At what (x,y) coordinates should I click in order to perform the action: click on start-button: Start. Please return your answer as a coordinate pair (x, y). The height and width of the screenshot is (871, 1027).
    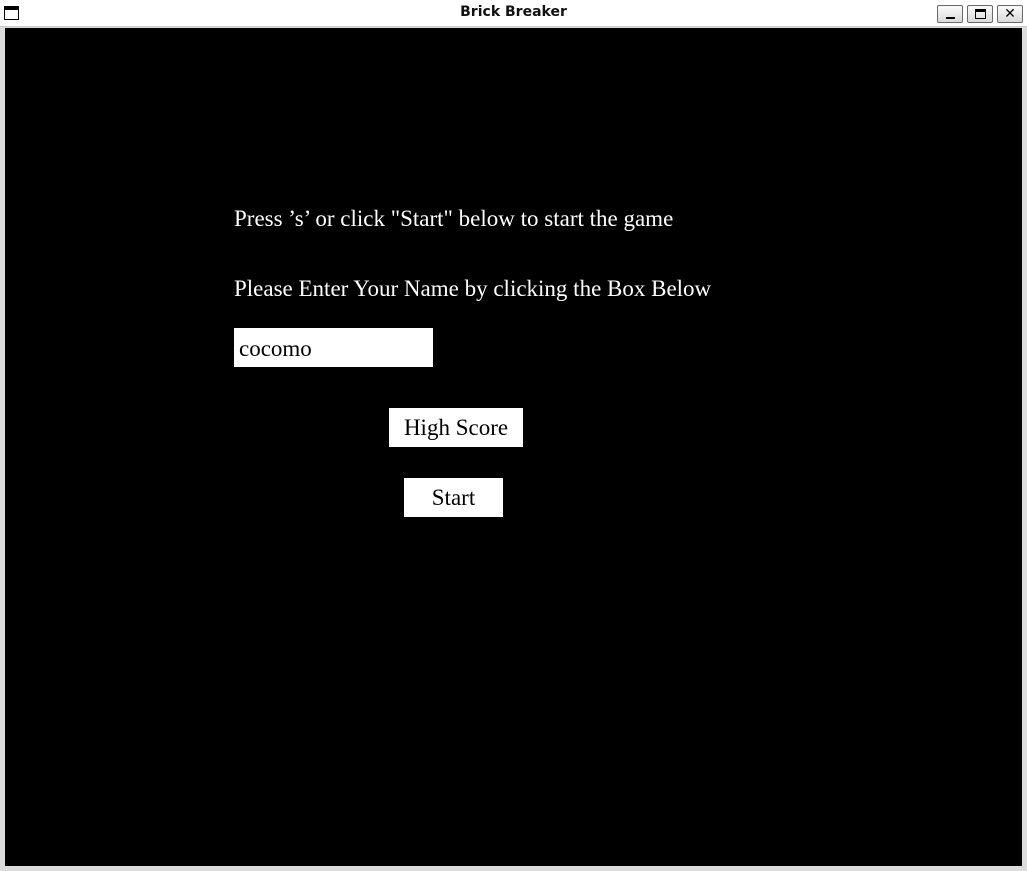
    Looking at the image, I should click on (453, 497).